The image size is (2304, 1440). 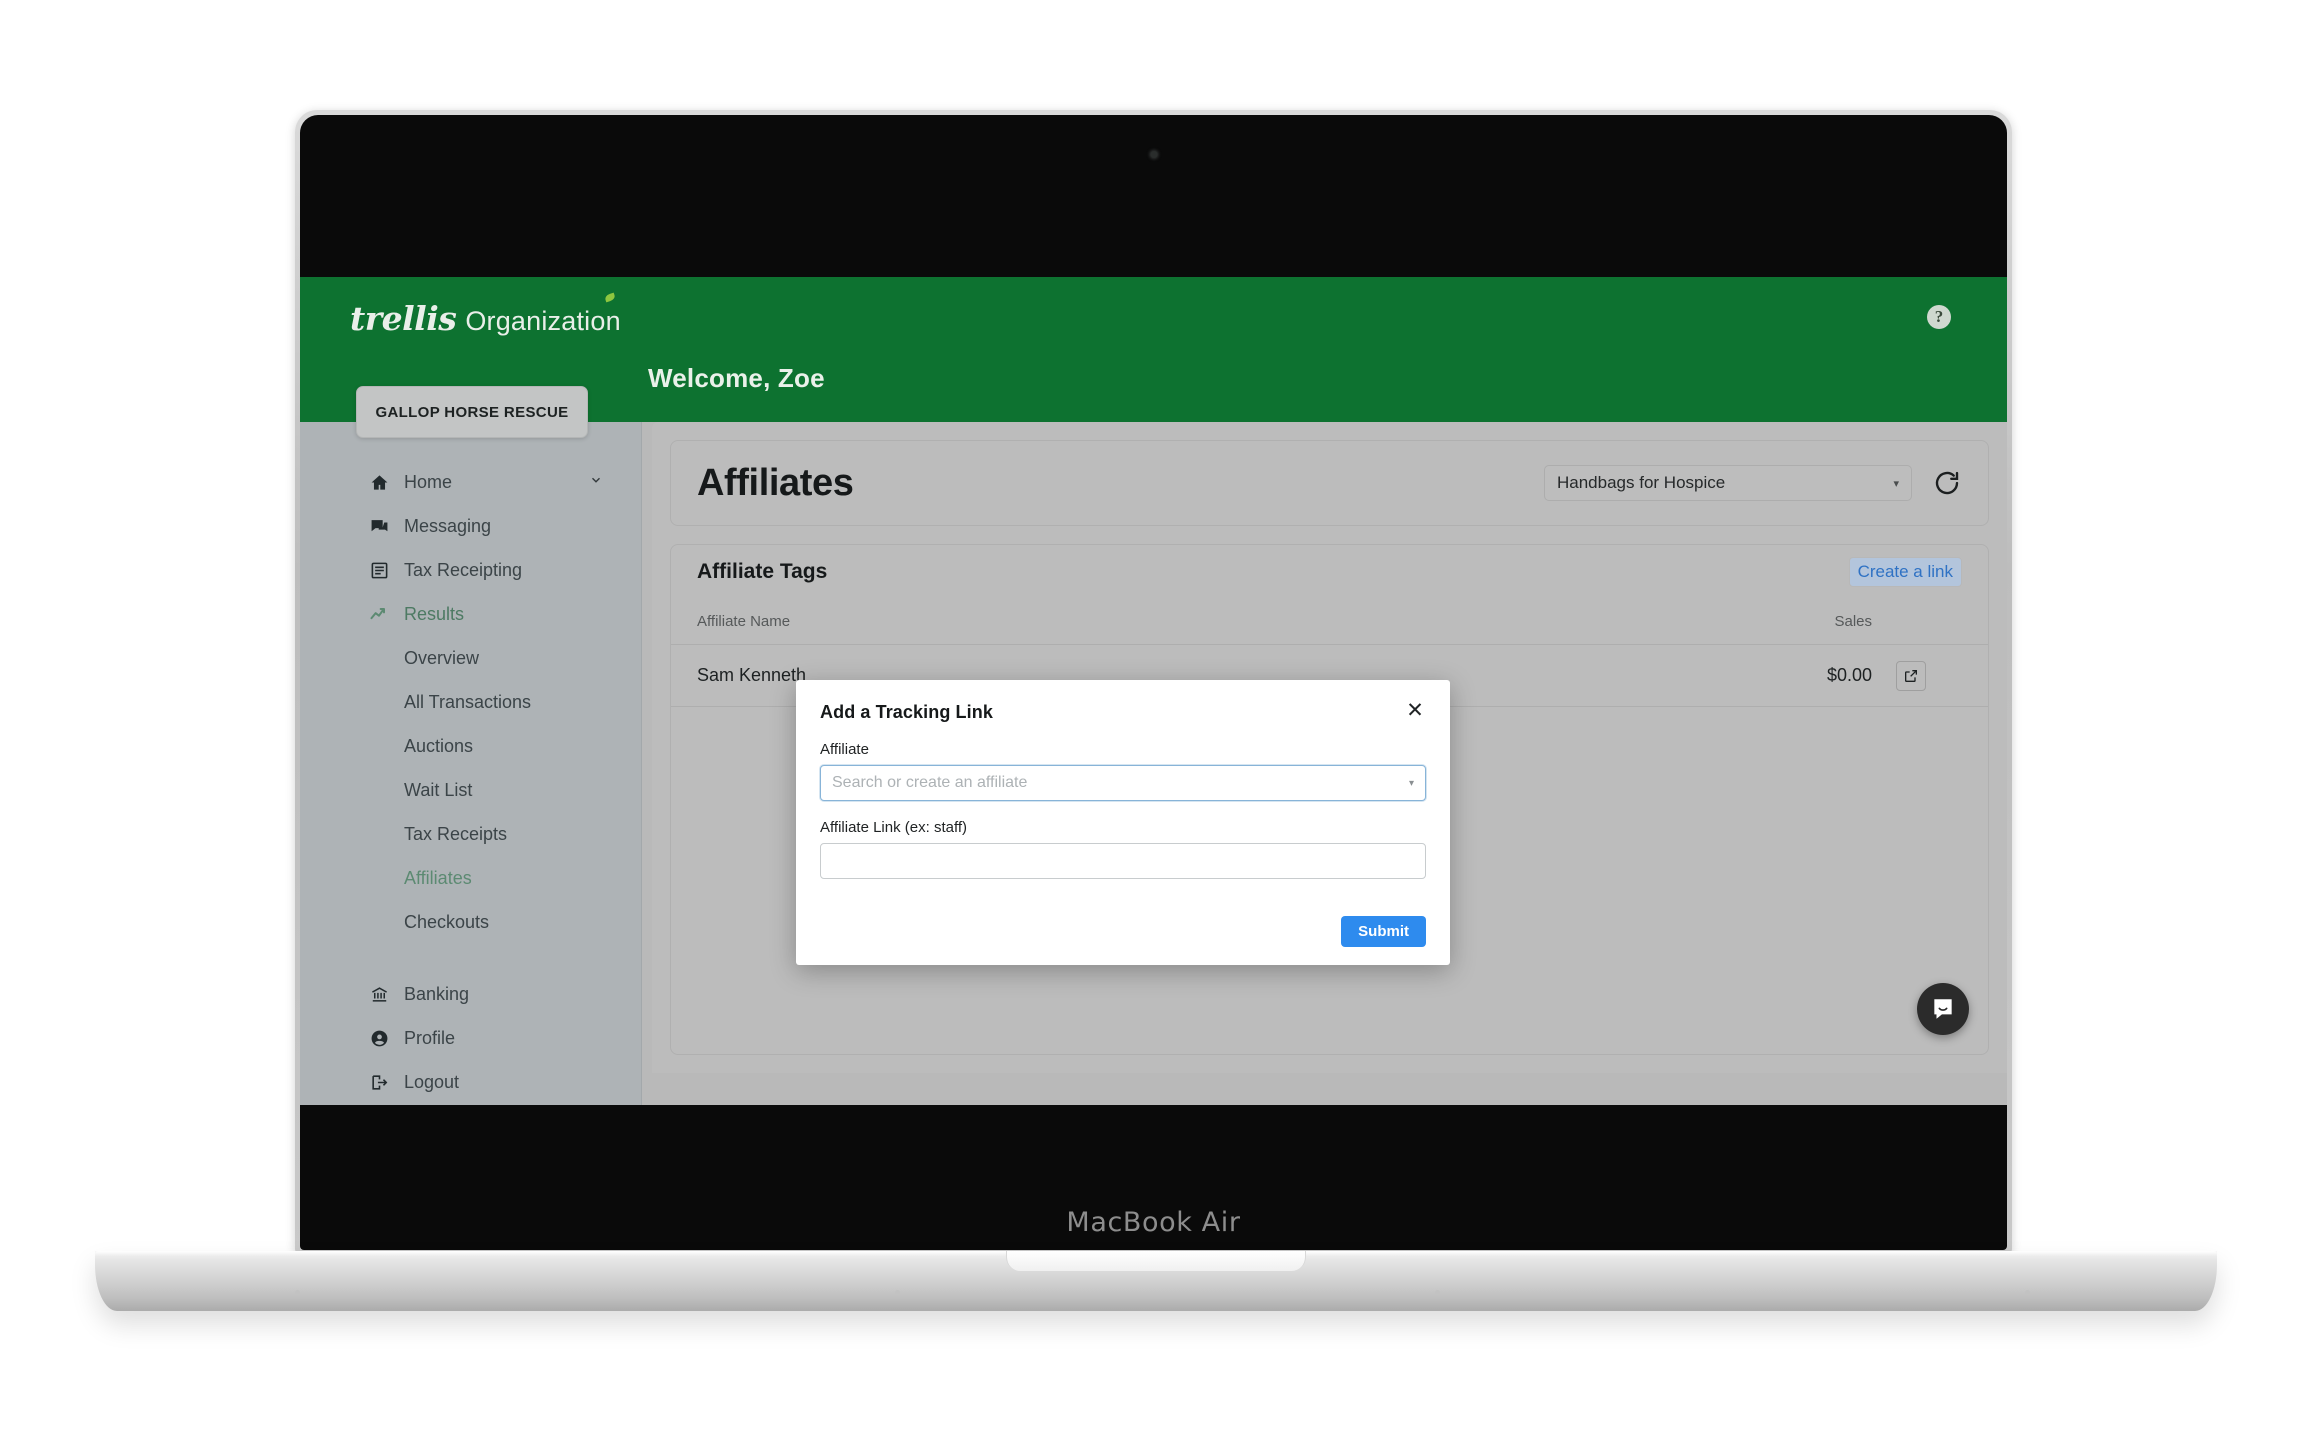 What do you see at coordinates (543, 321) in the screenshot?
I see `brand-subtitle: Organization` at bounding box center [543, 321].